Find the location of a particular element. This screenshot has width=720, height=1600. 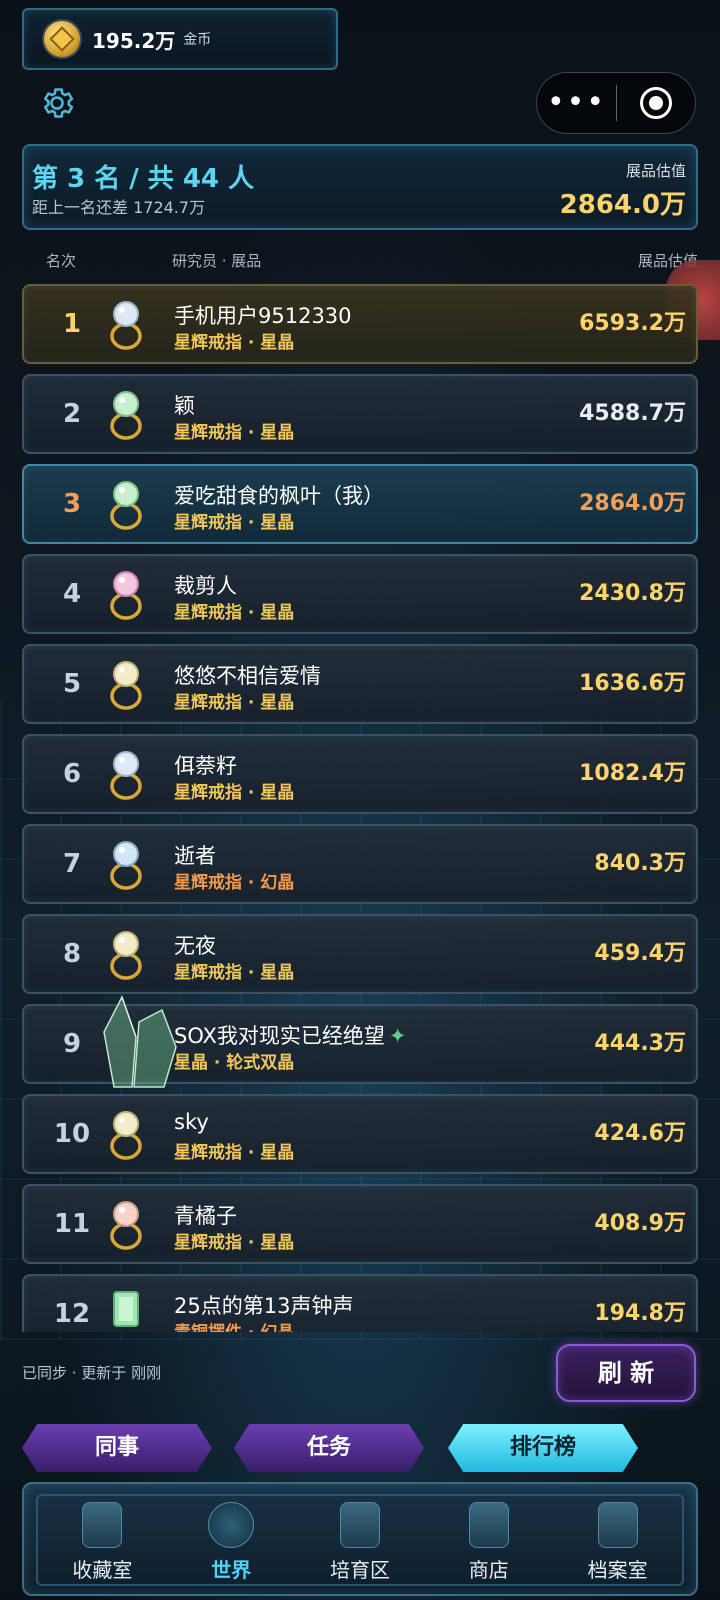

leaderboard-row: 8 无夜 星辉戒指 · 星晶 459.4万 is located at coordinates (360, 954).